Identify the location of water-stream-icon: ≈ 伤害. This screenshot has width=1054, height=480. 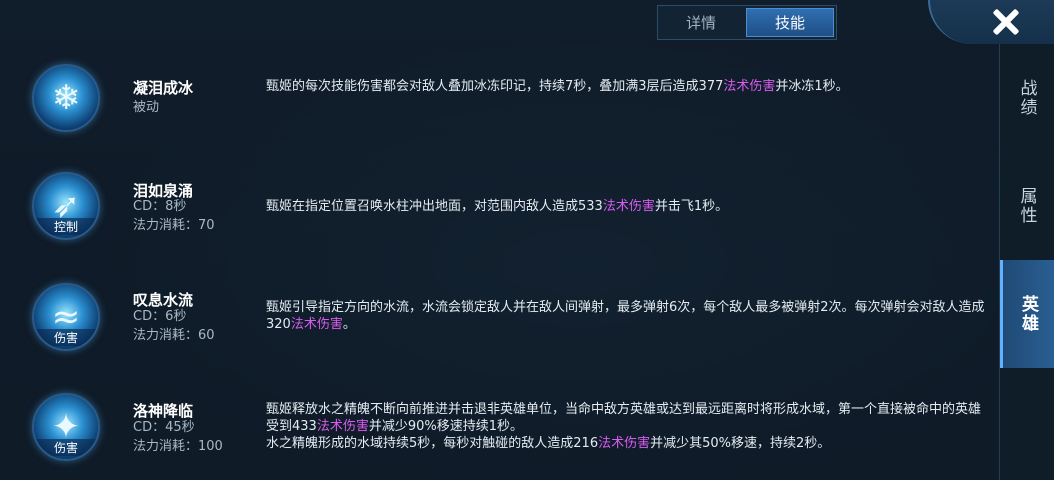
(66, 317).